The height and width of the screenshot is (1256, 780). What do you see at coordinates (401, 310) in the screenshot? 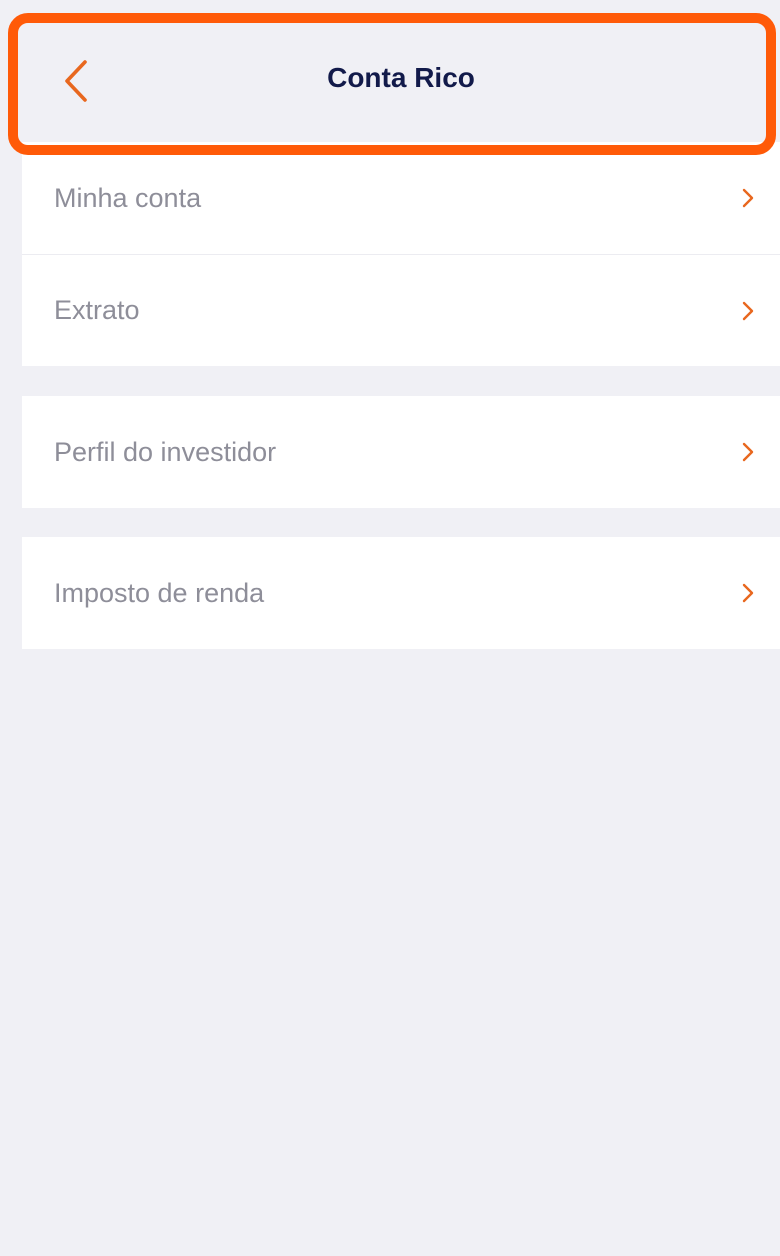
I see `menu-item-extrato: Extrato` at bounding box center [401, 310].